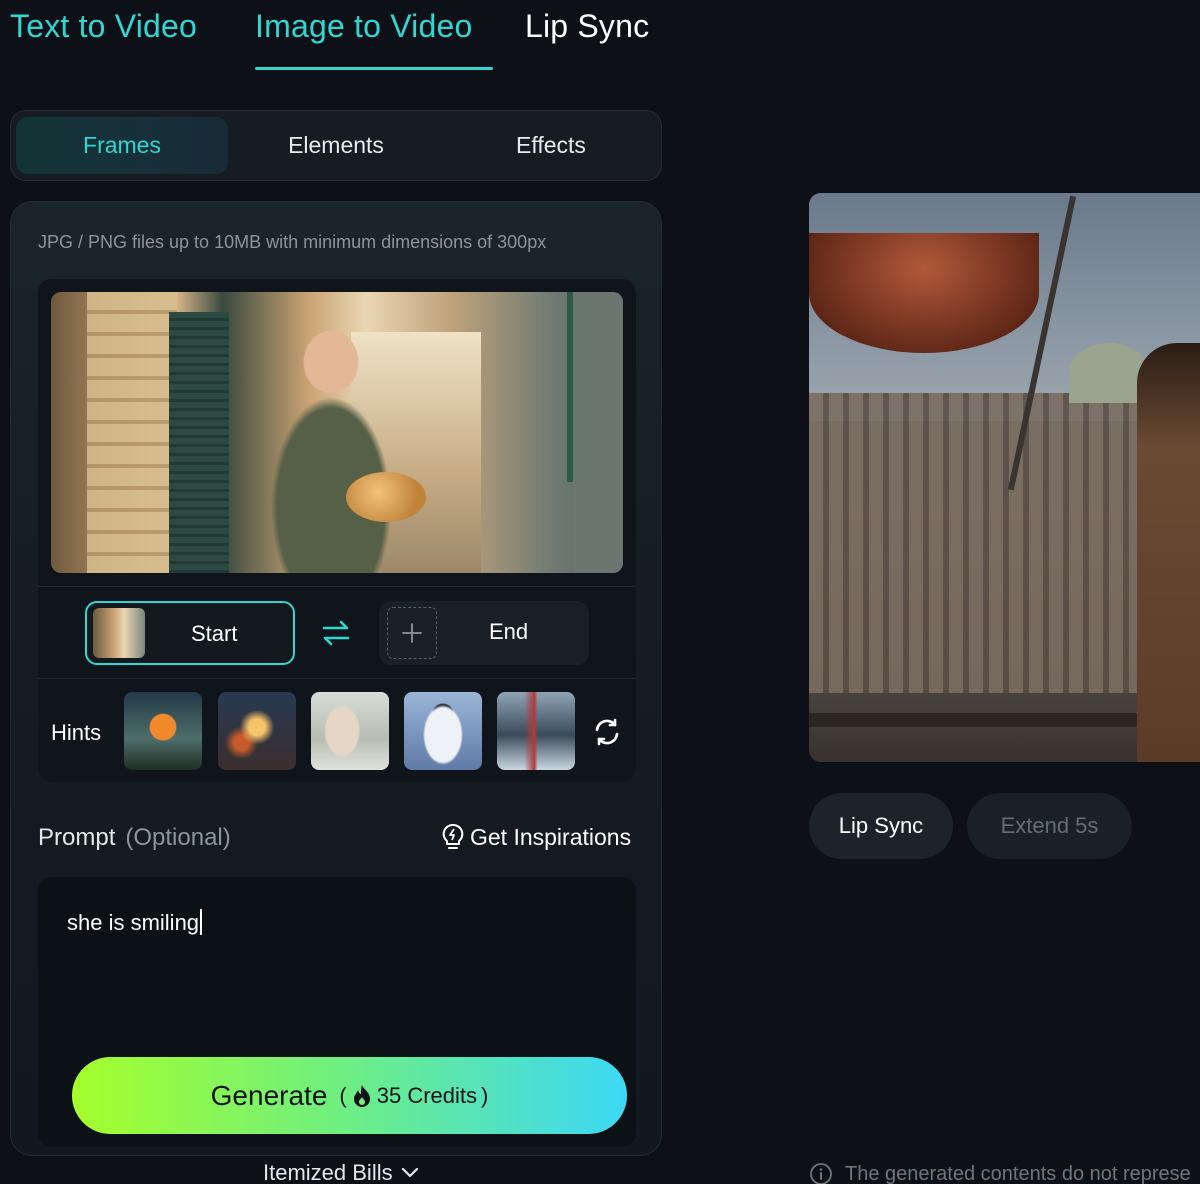 This screenshot has width=1200, height=1184. I want to click on refresh-hints-icon, so click(607, 732).